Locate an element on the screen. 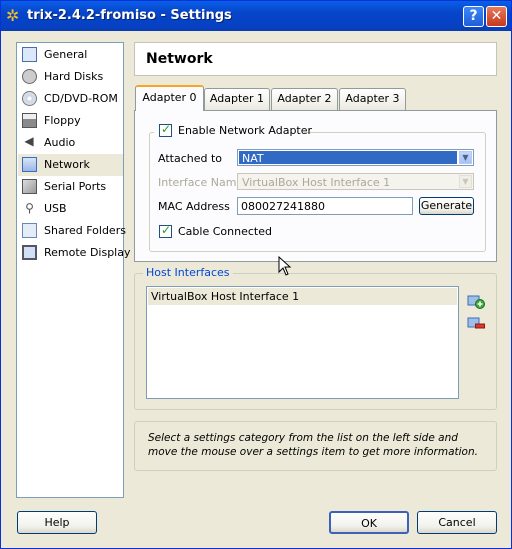 The height and width of the screenshot is (549, 512). category-shared-folders: Shared Folders is located at coordinates (72, 231).